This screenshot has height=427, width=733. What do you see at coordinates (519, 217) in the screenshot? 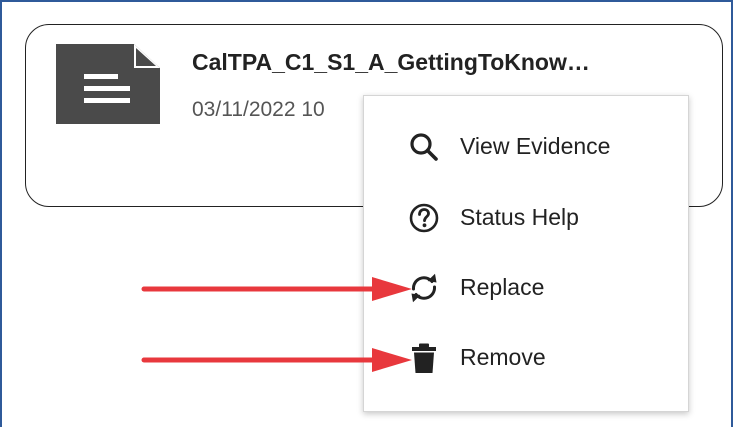
I see `menu-item-label: Status Help` at bounding box center [519, 217].